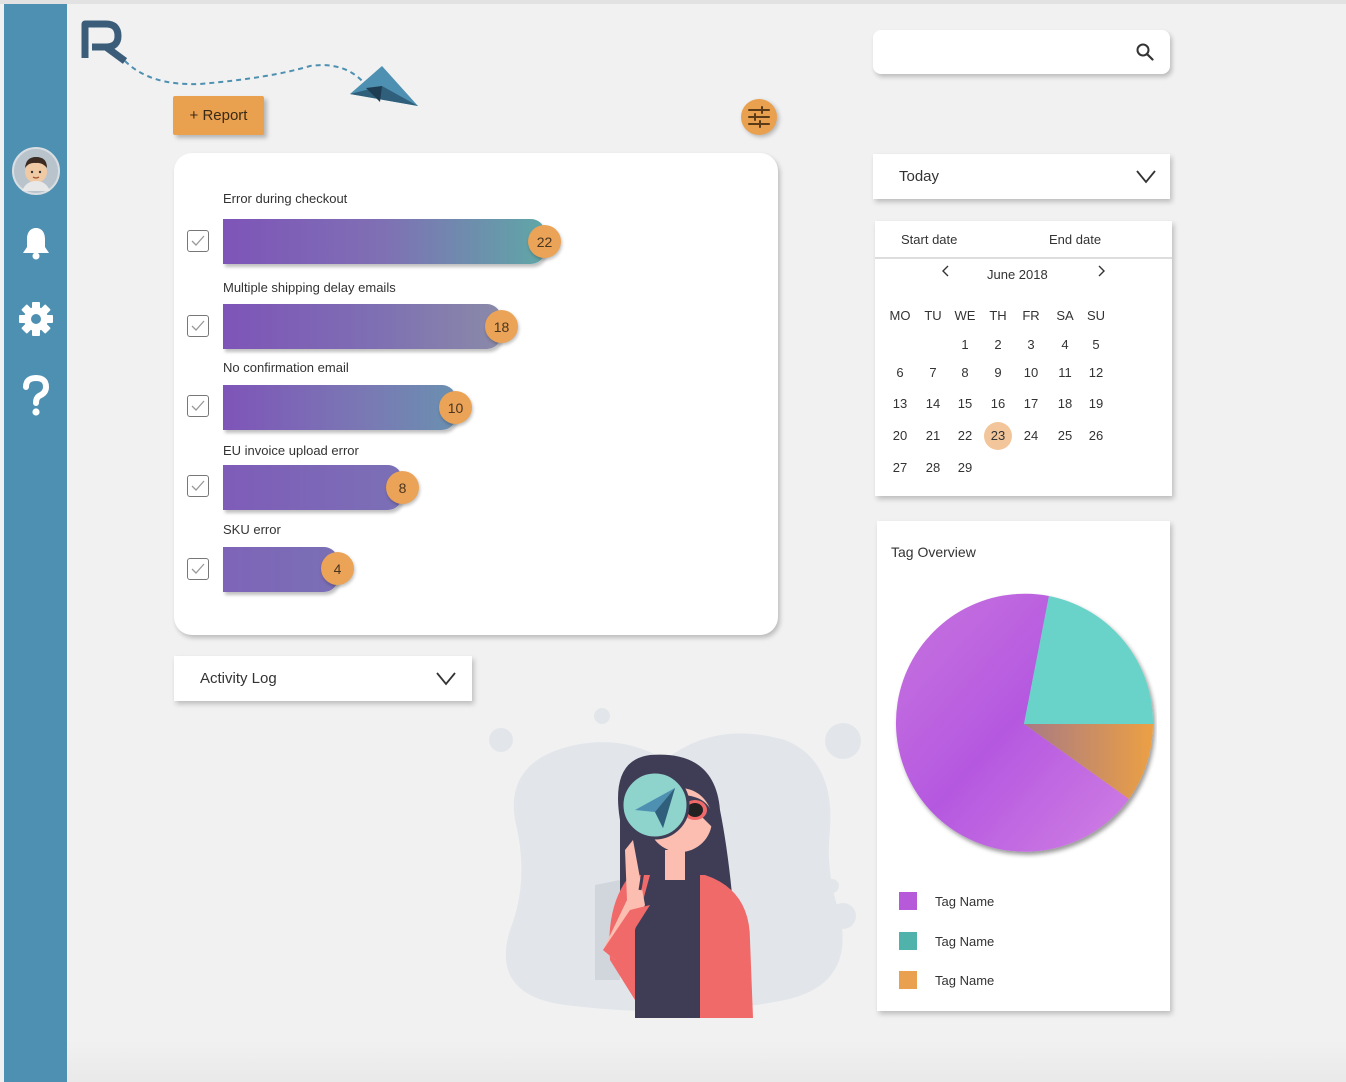  Describe the element at coordinates (1075, 239) in the screenshot. I see `end-date-tab: End date` at that location.